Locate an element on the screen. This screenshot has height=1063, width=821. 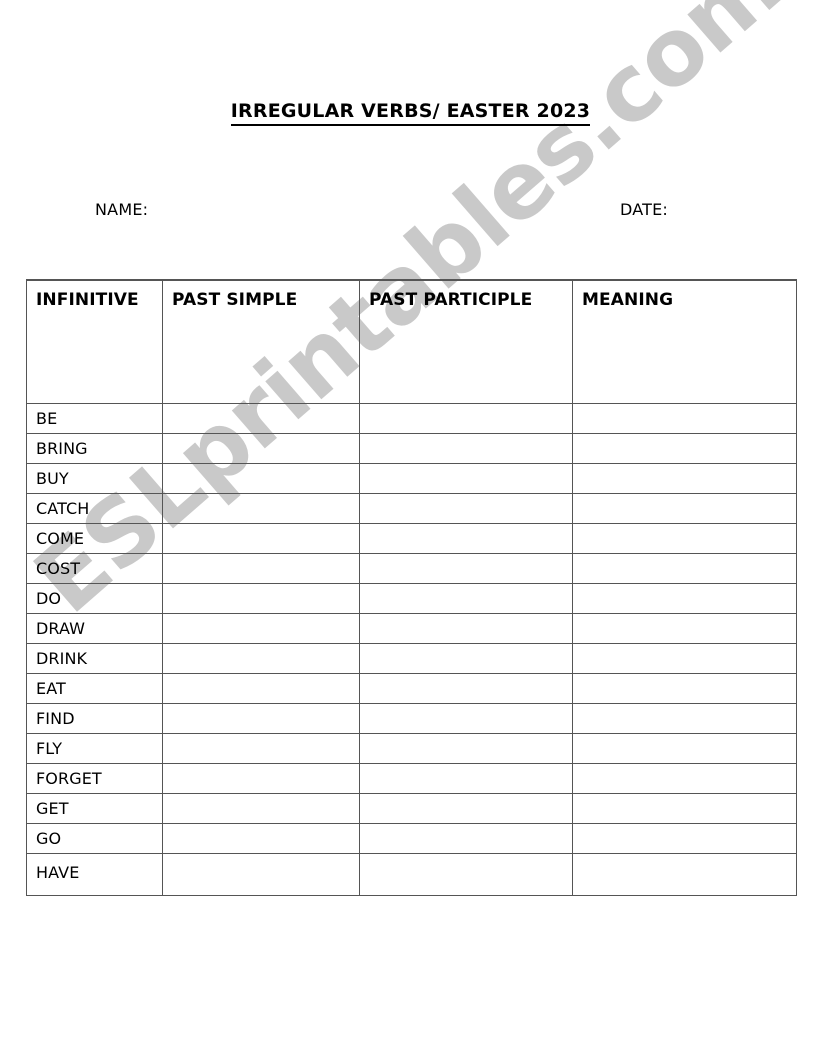
table-row: COME is located at coordinates (411, 538).